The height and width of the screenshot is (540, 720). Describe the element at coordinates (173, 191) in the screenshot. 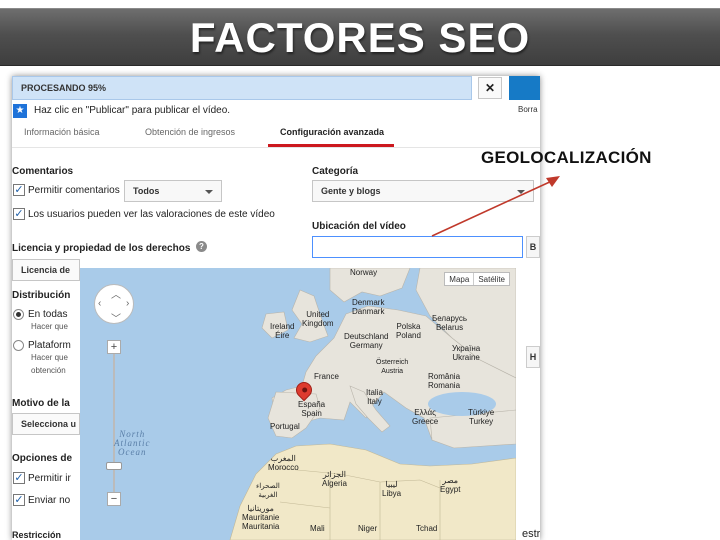

I see `comments-select: Todos` at that location.